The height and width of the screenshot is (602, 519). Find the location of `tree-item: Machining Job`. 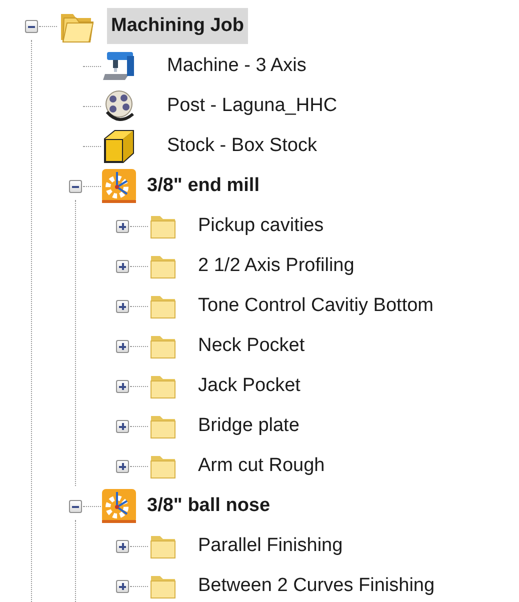

tree-item: Machining Job is located at coordinates (177, 26).